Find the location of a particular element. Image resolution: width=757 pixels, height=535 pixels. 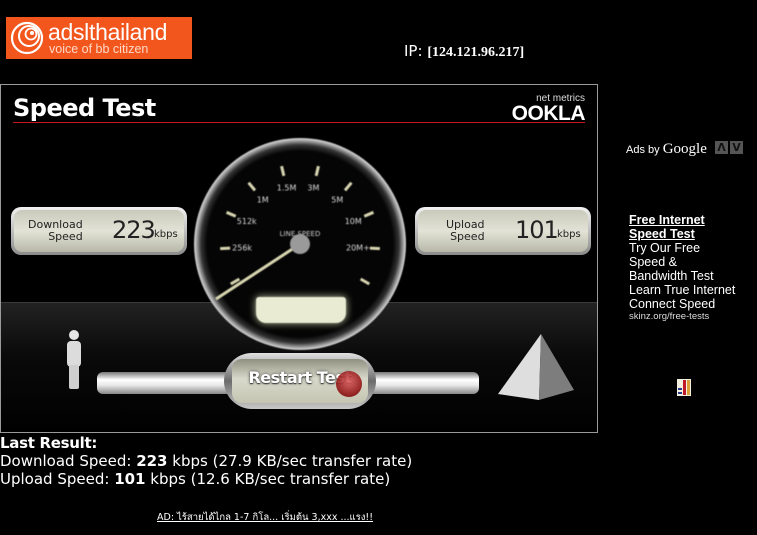

logo-tagline: voice of bb citizen is located at coordinates (99, 49).